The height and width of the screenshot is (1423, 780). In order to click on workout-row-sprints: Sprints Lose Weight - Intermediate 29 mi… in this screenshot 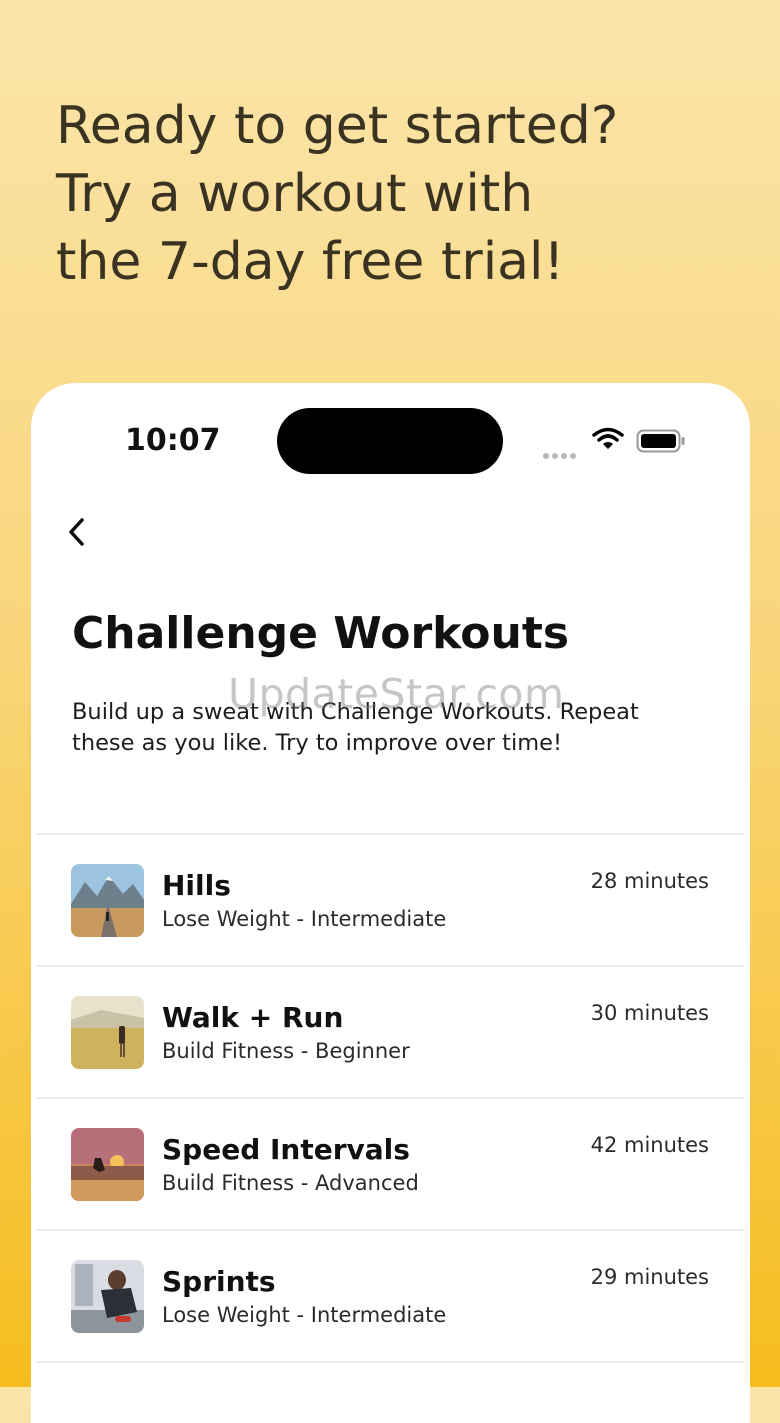, I will do `click(390, 1297)`.